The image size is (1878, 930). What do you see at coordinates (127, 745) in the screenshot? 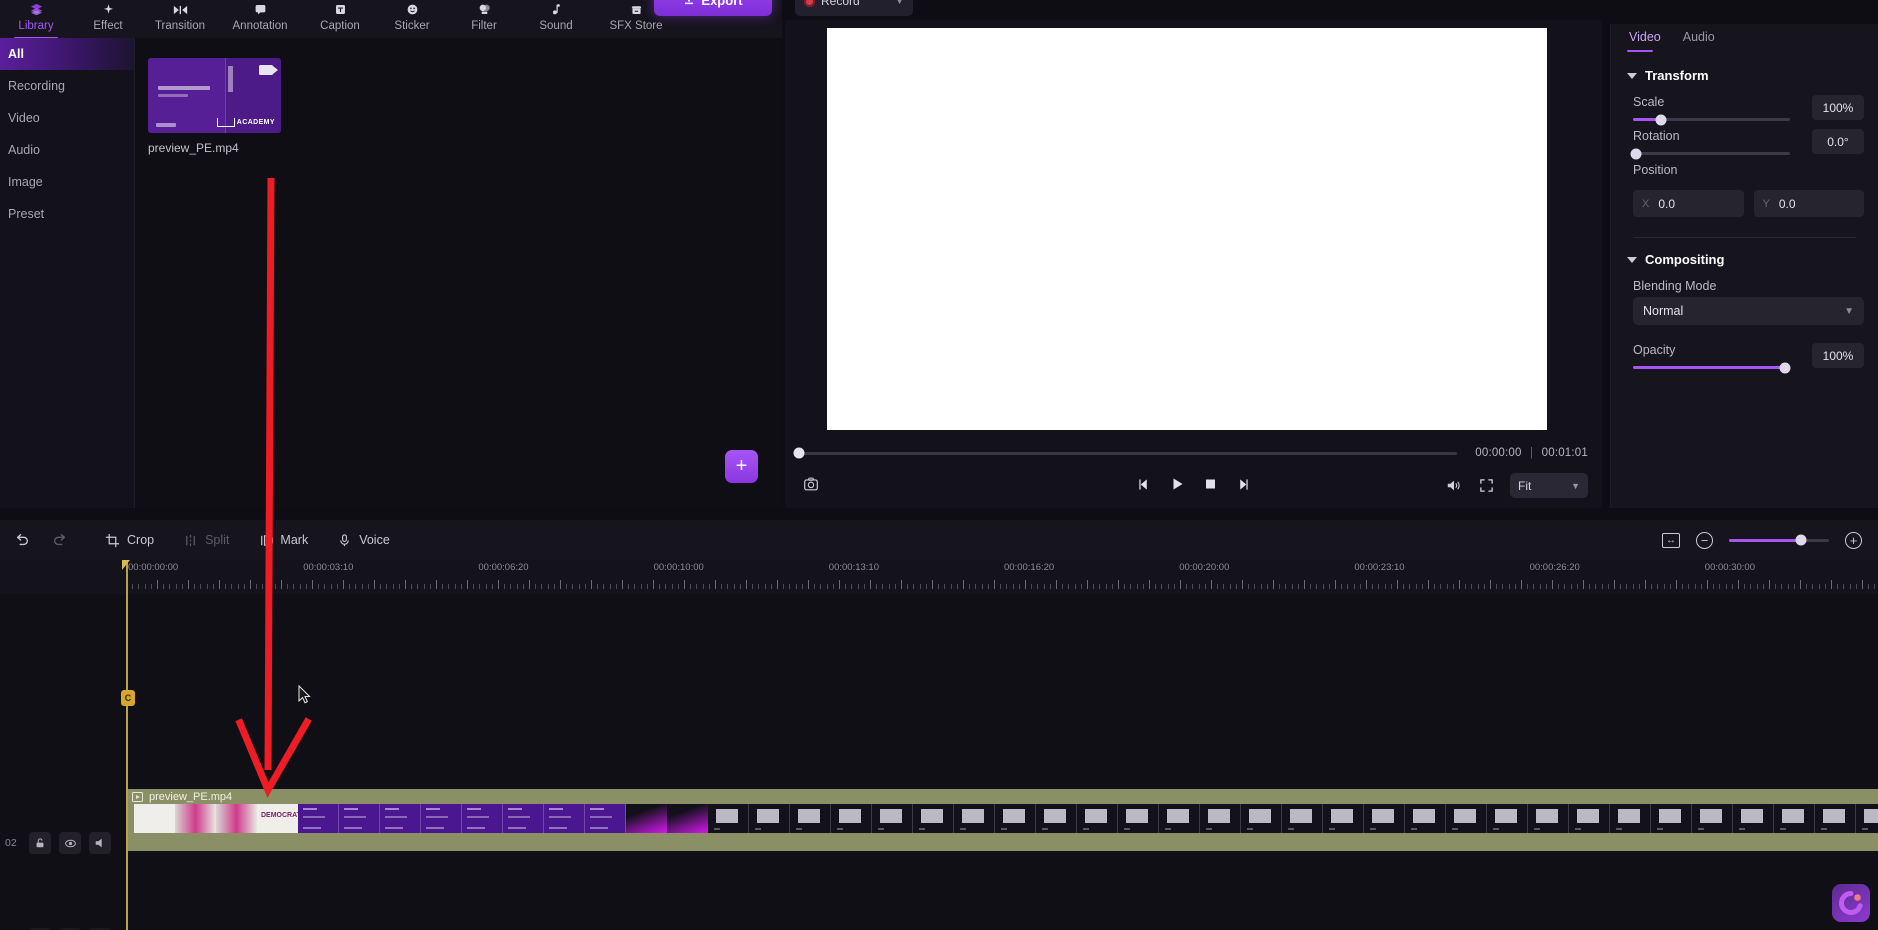
I see `playhead-line` at bounding box center [127, 745].